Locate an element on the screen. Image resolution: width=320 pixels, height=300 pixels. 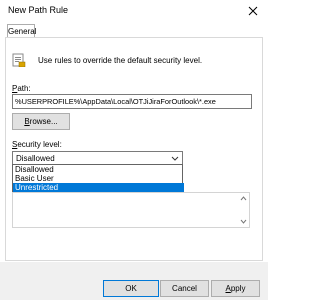
scroll-up-icon is located at coordinates (243, 198).